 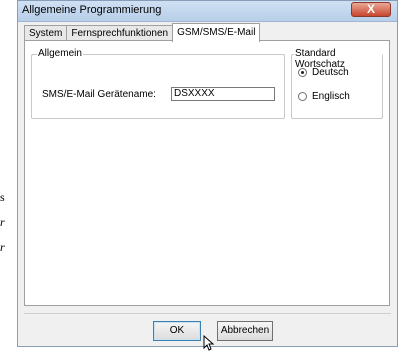 I want to click on vocabulary-groupbox: Standard Wortschatz Deutsch Englisch, so click(x=337, y=83).